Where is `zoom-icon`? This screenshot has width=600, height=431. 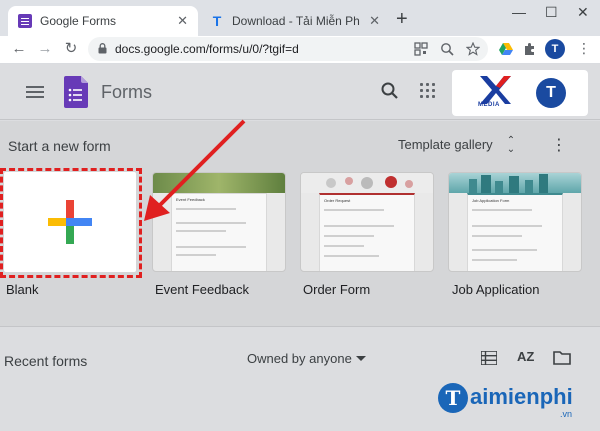 zoom-icon is located at coordinates (447, 49).